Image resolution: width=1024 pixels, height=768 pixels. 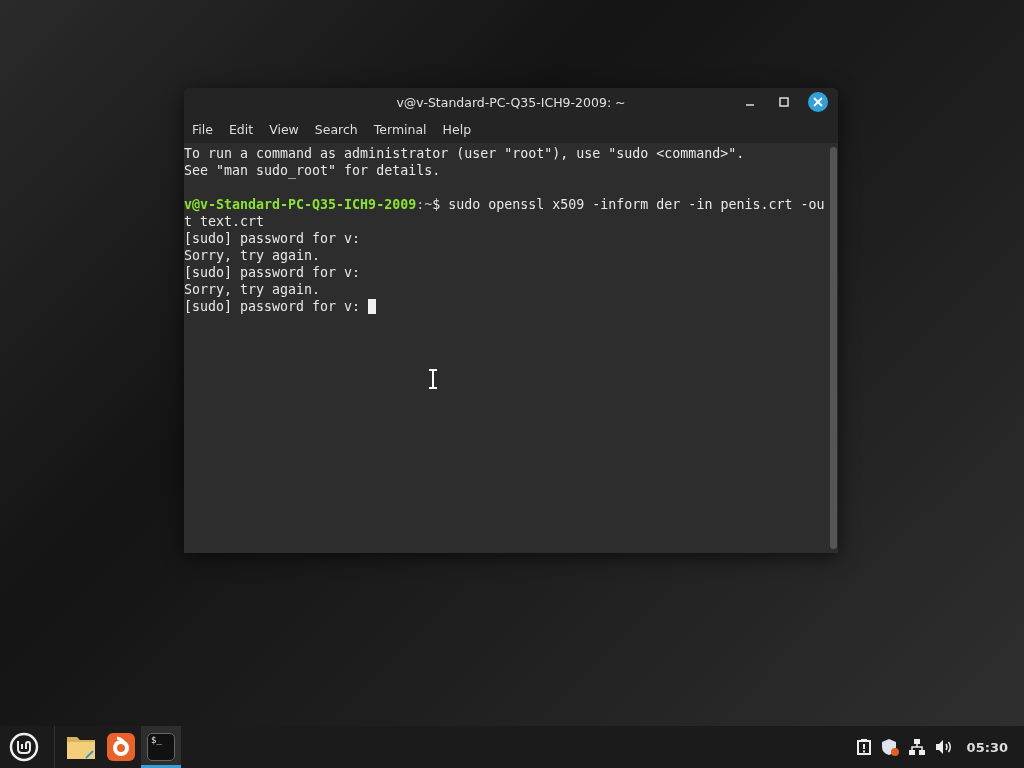 I want to click on window-title: v@v-Standard-PC-Q35-ICH9-2009: ~, so click(x=511, y=102).